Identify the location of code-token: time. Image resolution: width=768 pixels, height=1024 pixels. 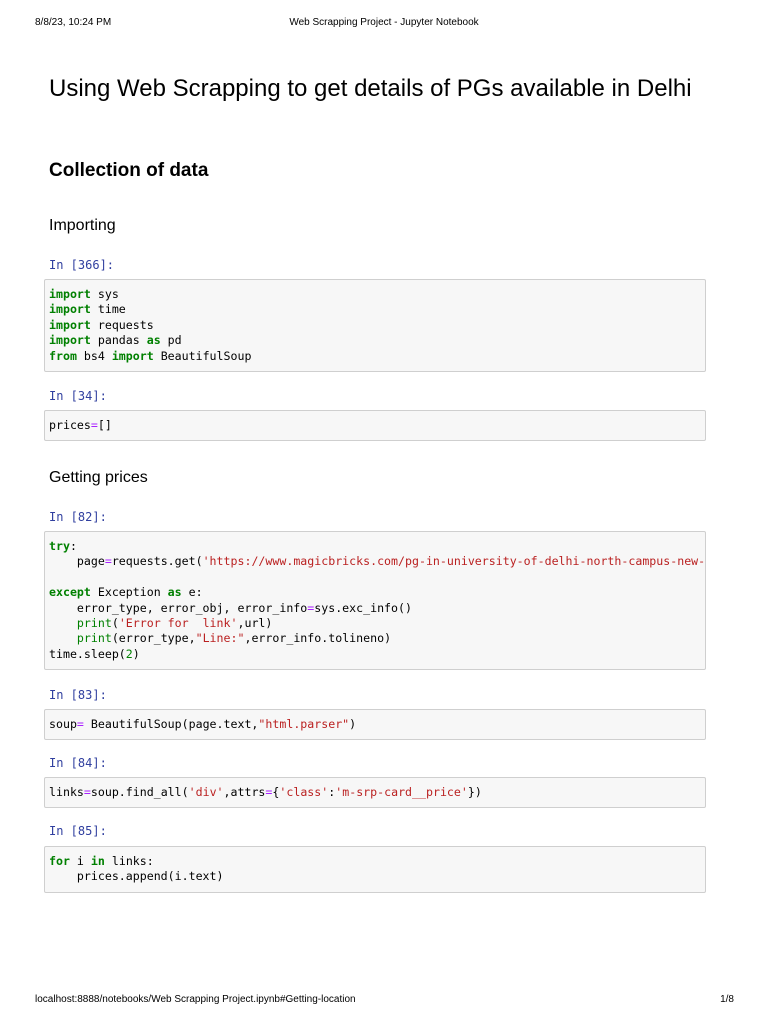
(108, 309).